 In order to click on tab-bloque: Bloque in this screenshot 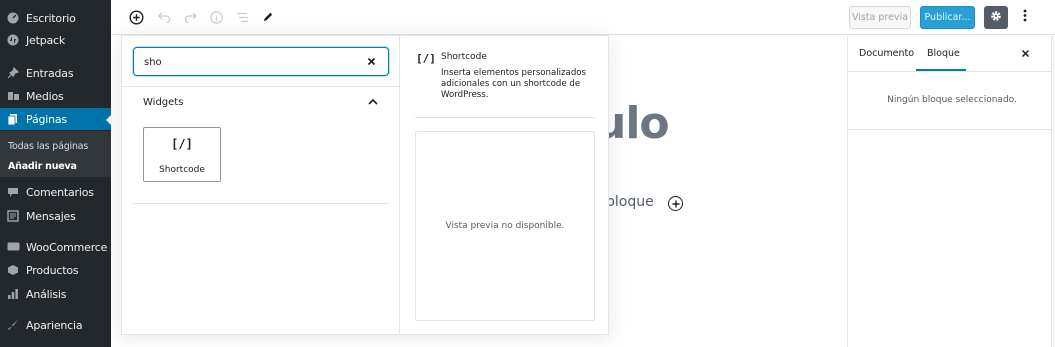, I will do `click(943, 53)`.